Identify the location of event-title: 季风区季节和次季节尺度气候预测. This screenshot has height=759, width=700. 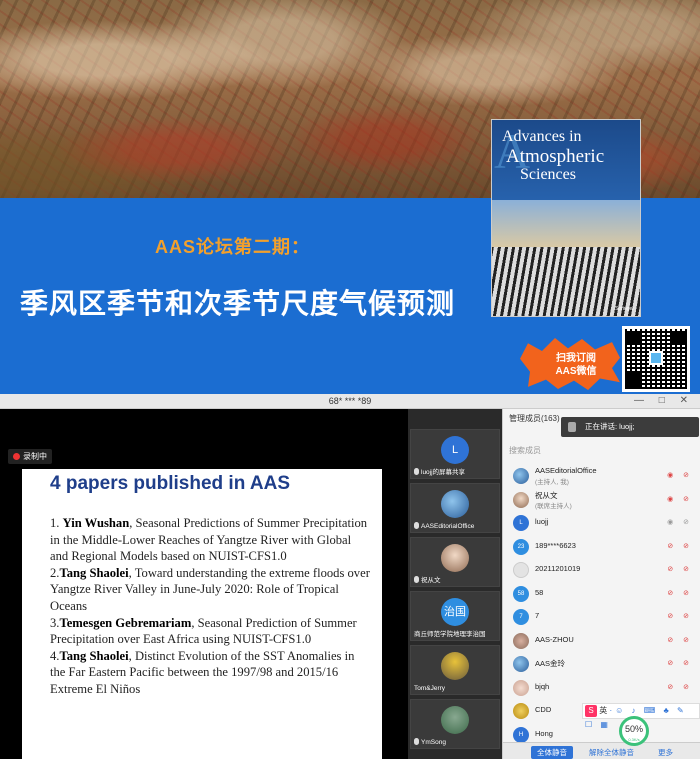
(238, 303).